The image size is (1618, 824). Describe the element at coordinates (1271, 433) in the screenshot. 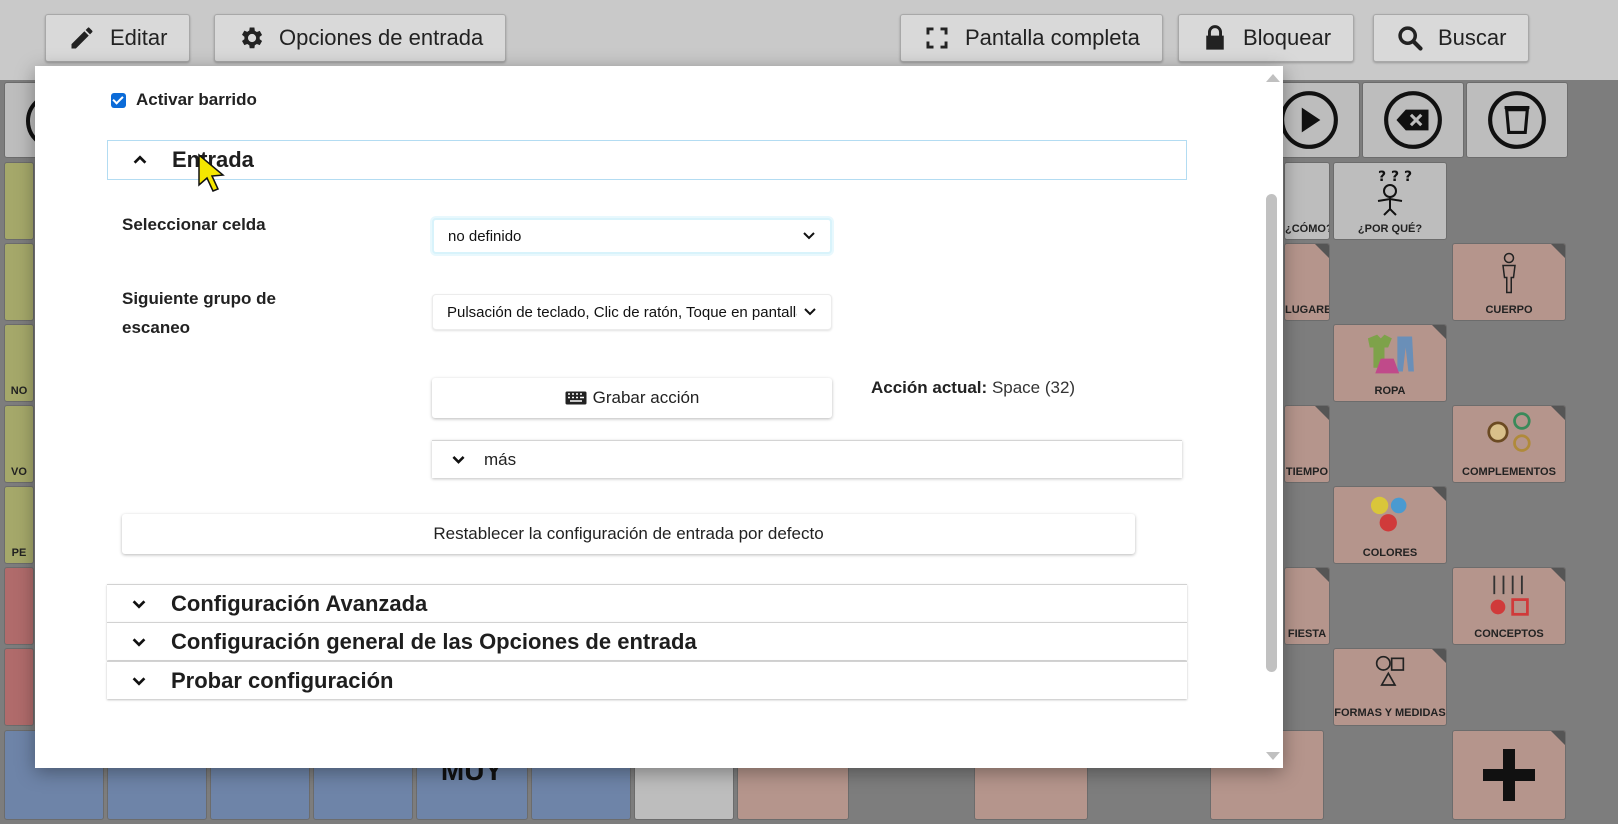

I see `scrollbar-thumb` at that location.